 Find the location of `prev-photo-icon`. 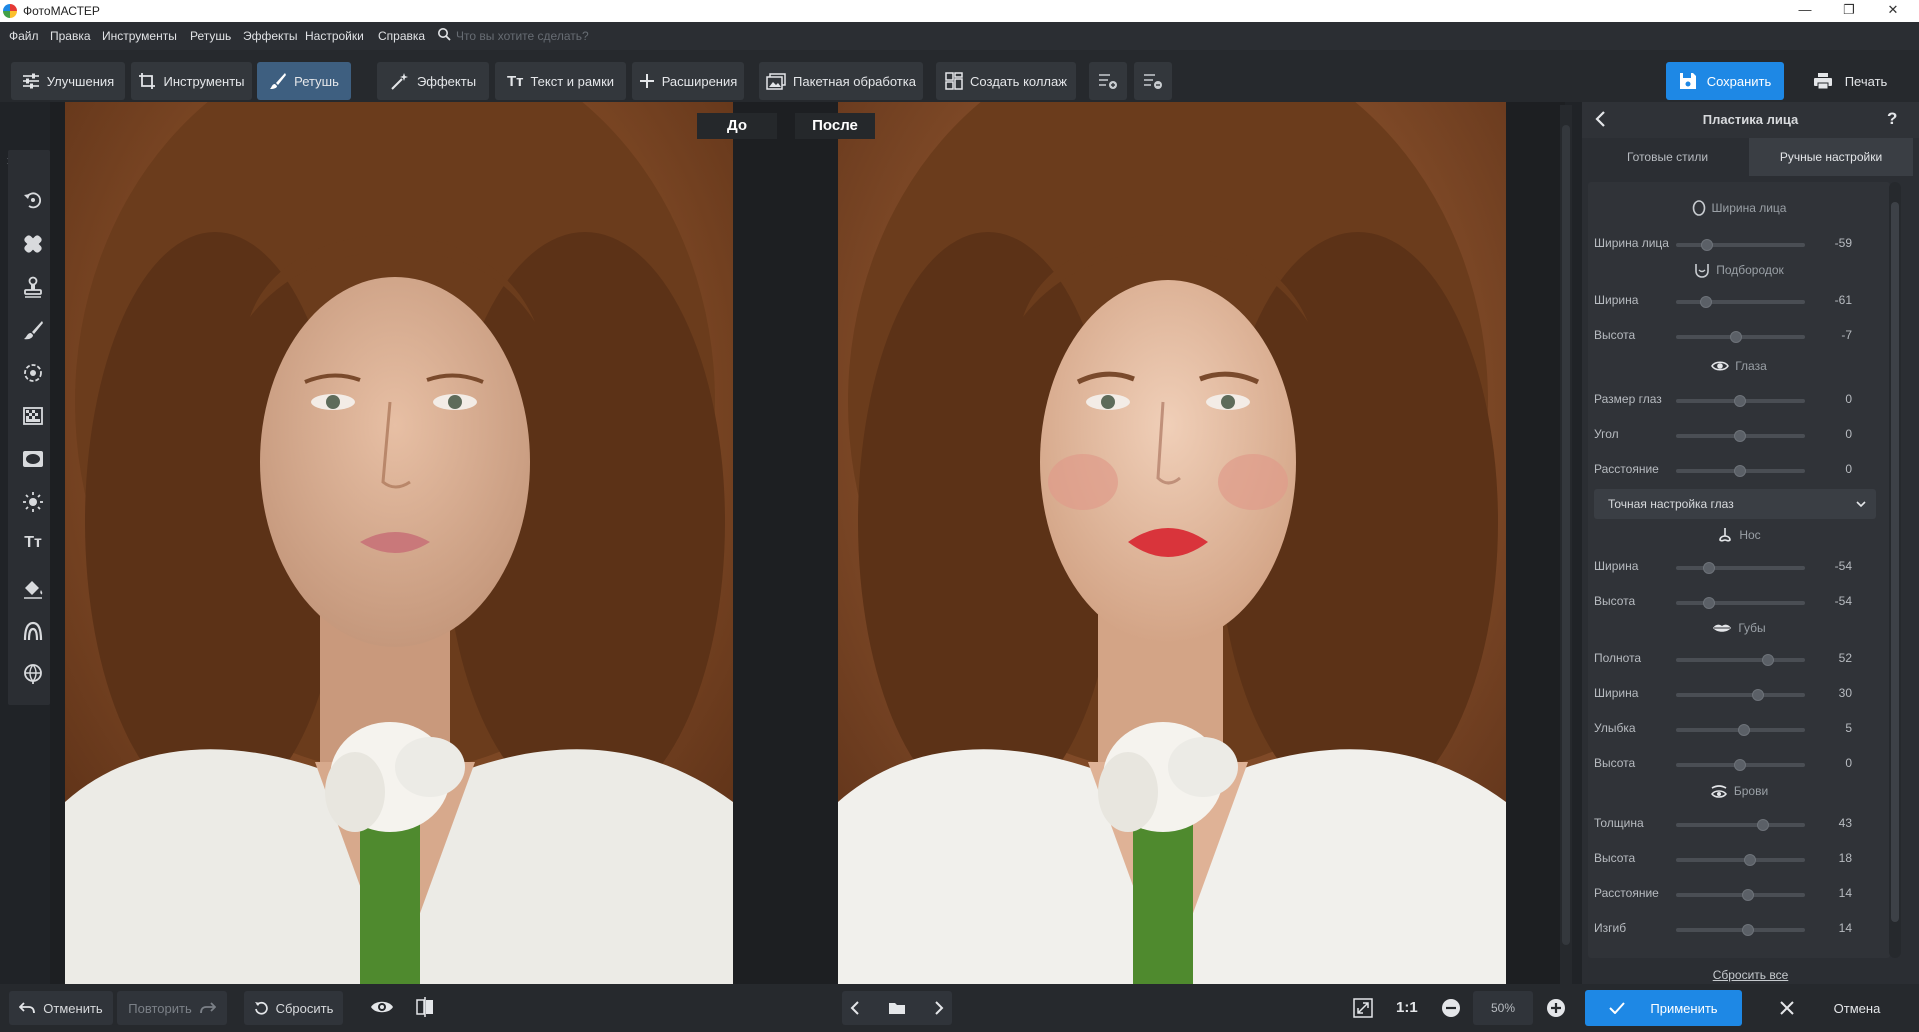

prev-photo-icon is located at coordinates (855, 1008).